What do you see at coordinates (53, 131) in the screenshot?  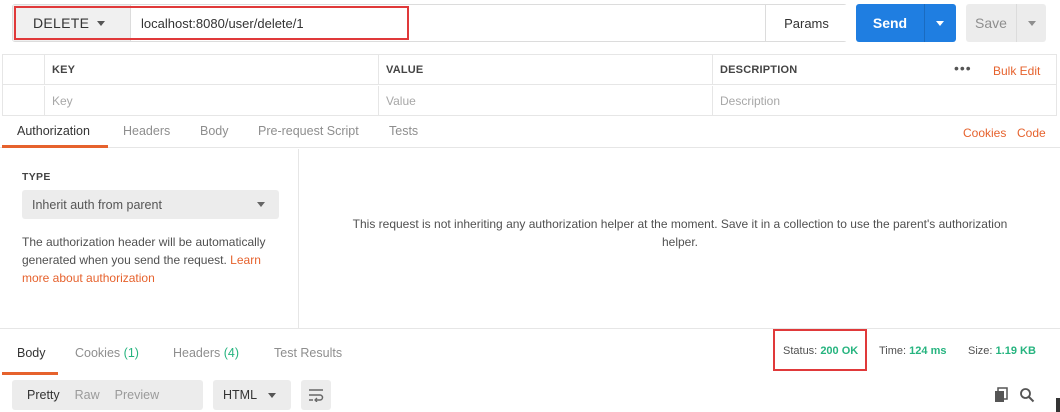 I see `tab-authorization: Authorization` at bounding box center [53, 131].